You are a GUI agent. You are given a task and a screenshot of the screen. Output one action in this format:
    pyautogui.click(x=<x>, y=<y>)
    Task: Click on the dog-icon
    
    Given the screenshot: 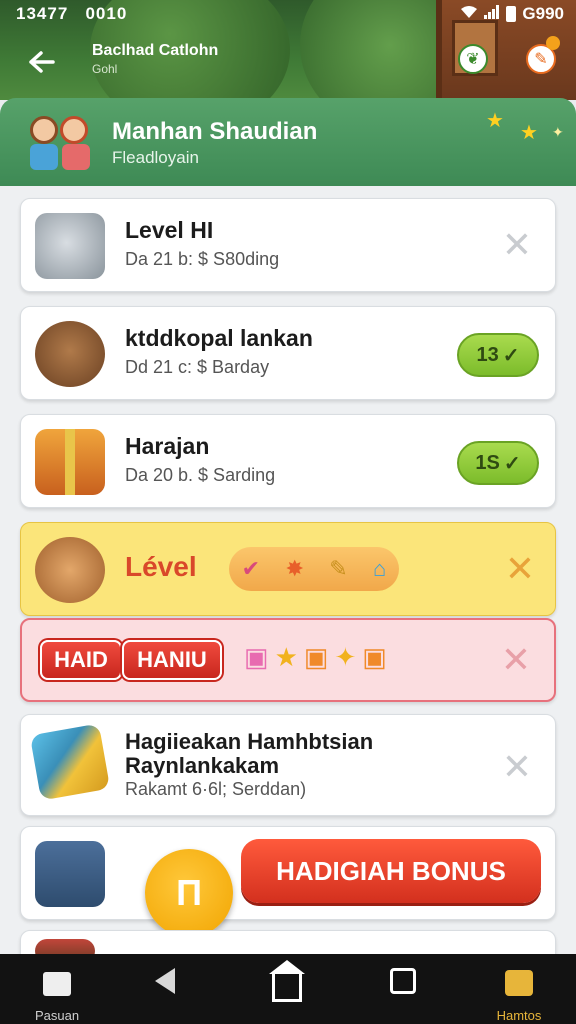 What is the action you would take?
    pyautogui.click(x=70, y=354)
    